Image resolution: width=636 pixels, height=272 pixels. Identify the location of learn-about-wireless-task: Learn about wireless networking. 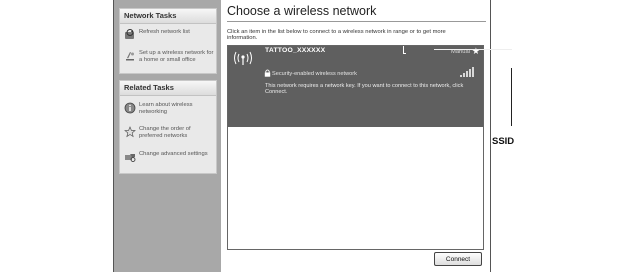
(169, 110).